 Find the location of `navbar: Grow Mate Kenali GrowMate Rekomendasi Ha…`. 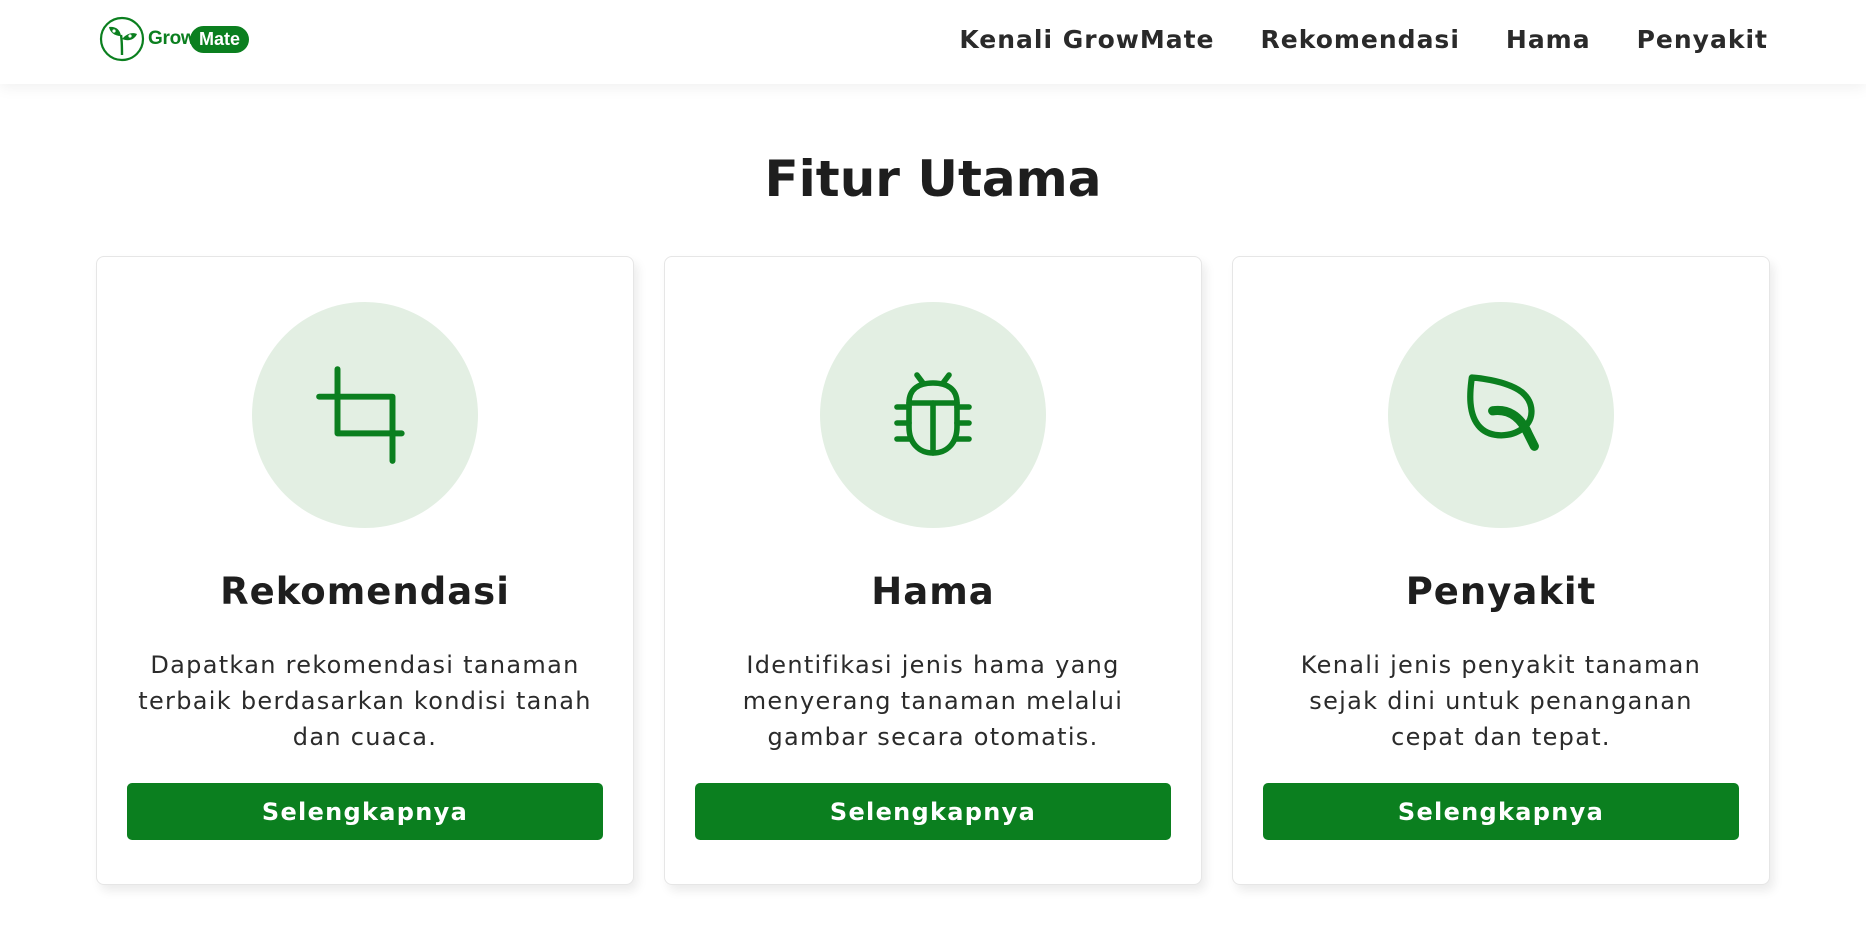

navbar: Grow Mate Kenali GrowMate Rekomendasi Ha… is located at coordinates (933, 42).